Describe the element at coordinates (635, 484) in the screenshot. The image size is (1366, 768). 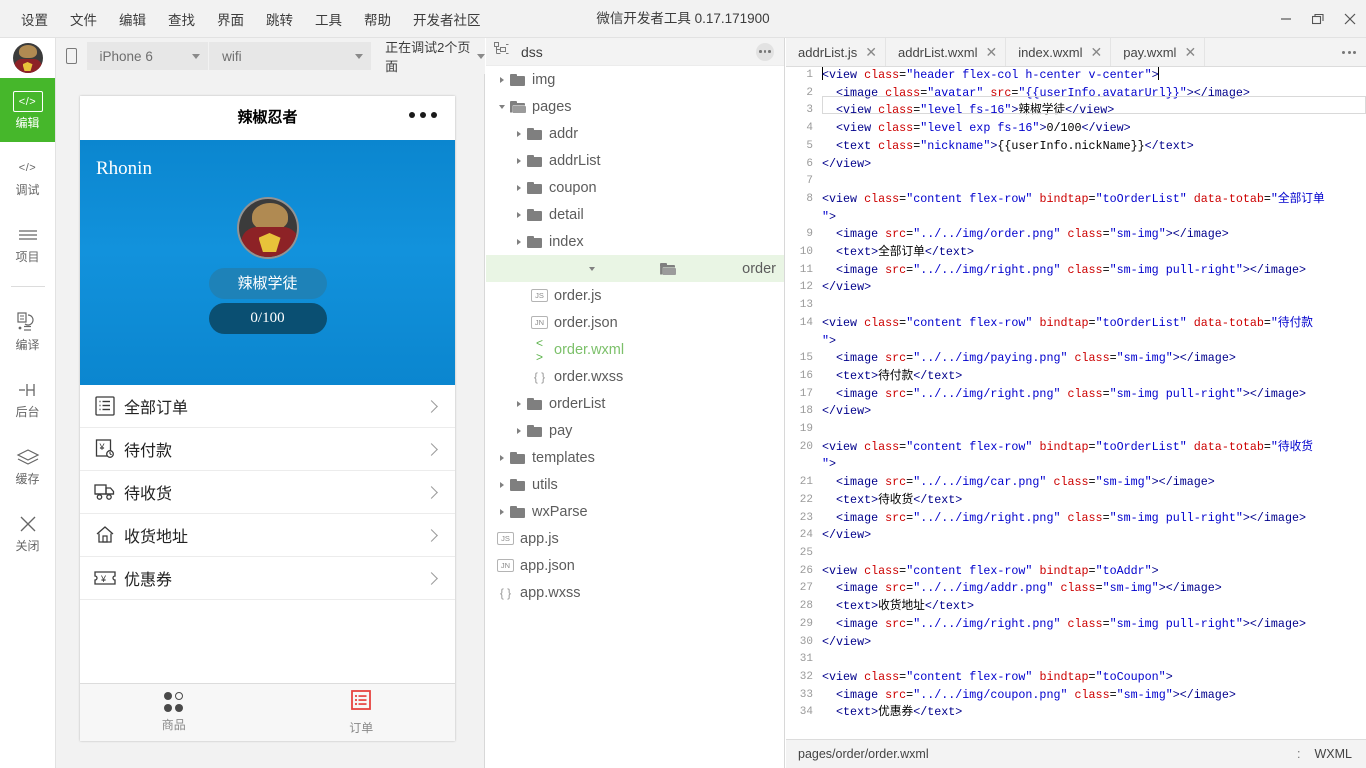
I see `tree-node-utils: utils` at that location.